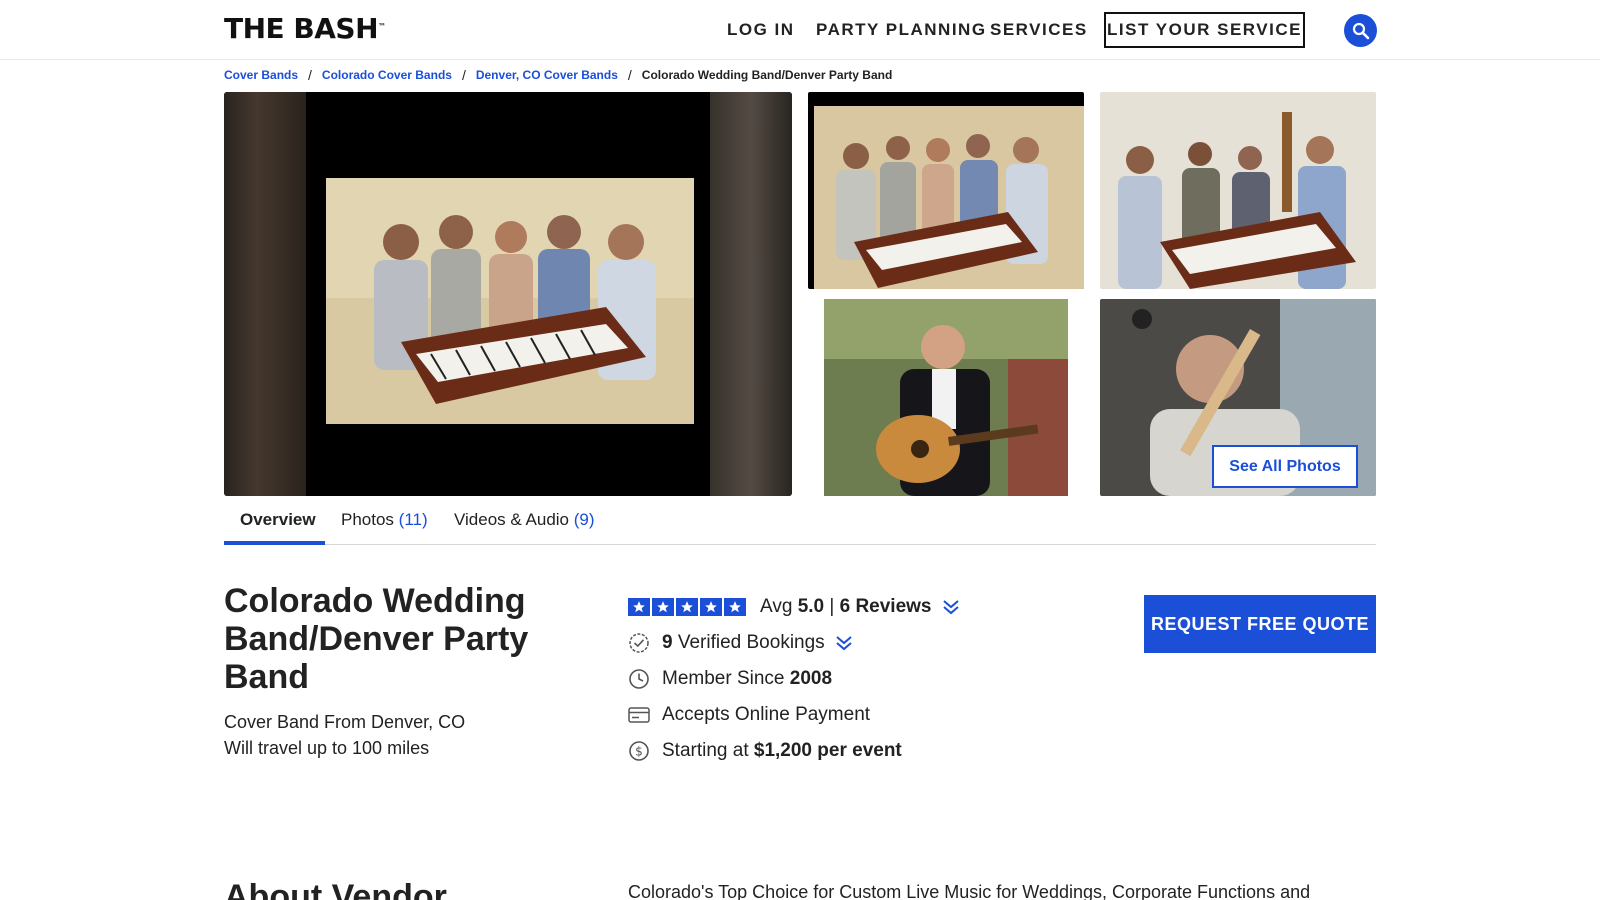 The width and height of the screenshot is (1600, 900). What do you see at coordinates (751, 642) in the screenshot?
I see `bookings-label: Verified Bookings` at bounding box center [751, 642].